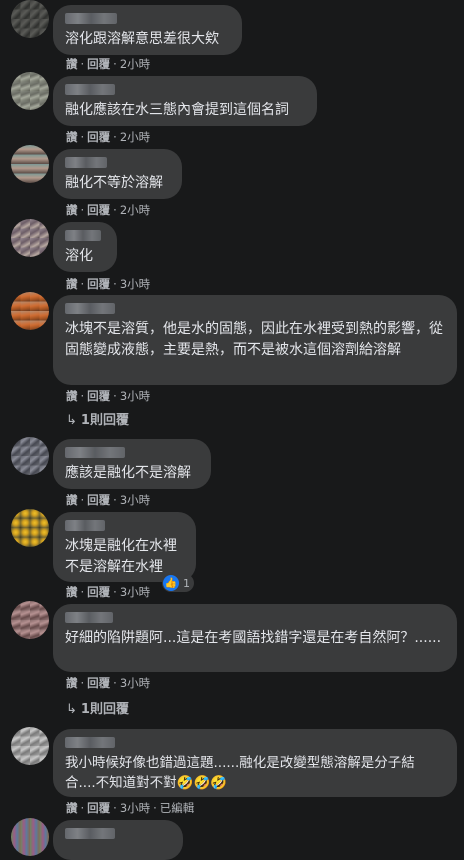 This screenshot has width=464, height=860. I want to click on comment-text: 溶化, so click(79, 256).